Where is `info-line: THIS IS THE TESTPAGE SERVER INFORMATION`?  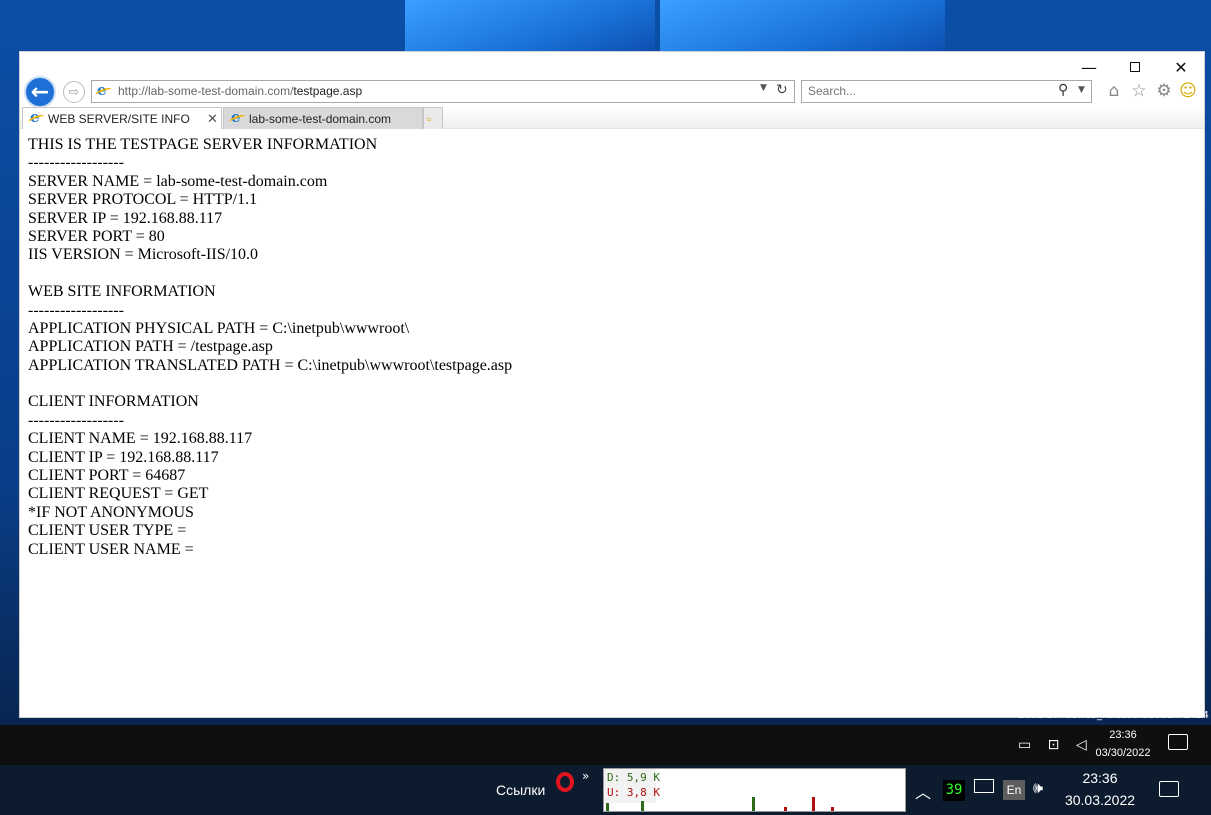 info-line: THIS IS THE TESTPAGE SERVER INFORMATION is located at coordinates (203, 144).